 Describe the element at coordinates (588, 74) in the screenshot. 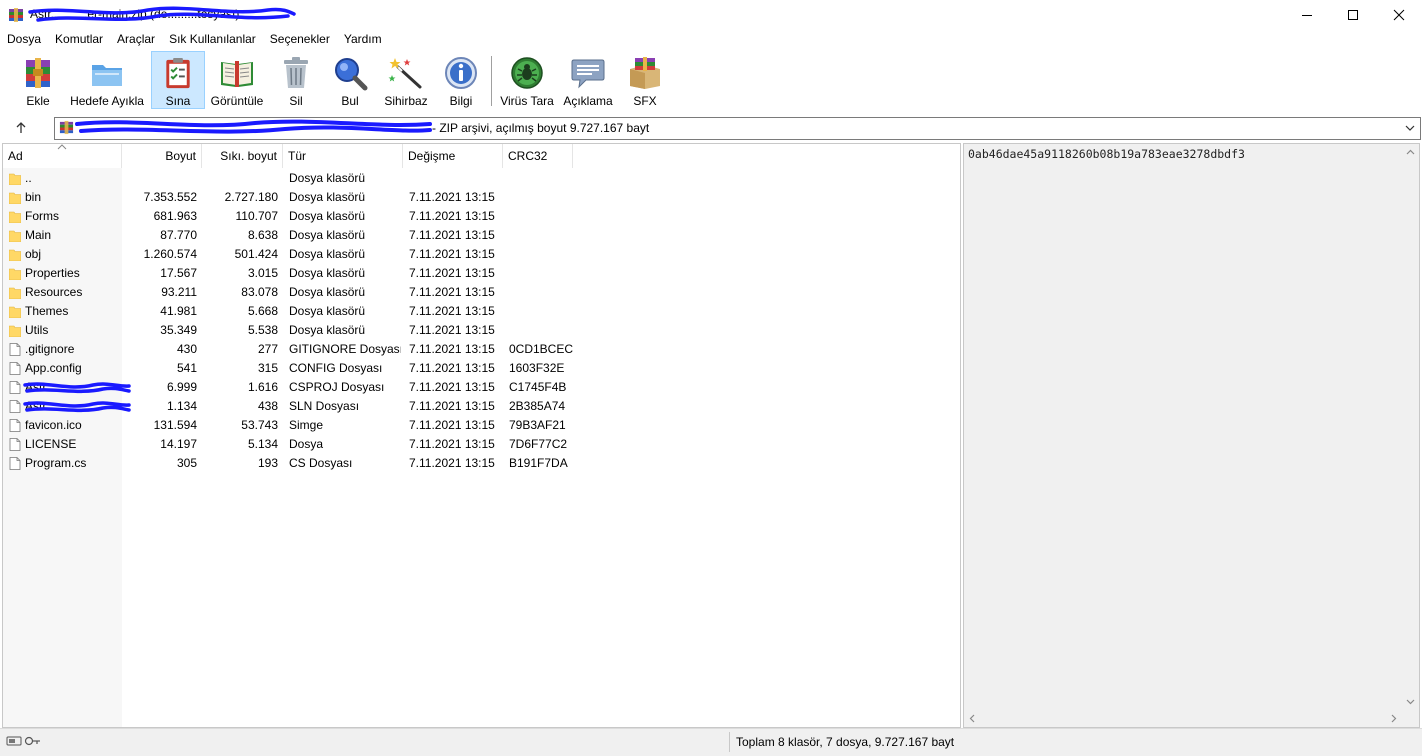

I see `comment-icon` at that location.